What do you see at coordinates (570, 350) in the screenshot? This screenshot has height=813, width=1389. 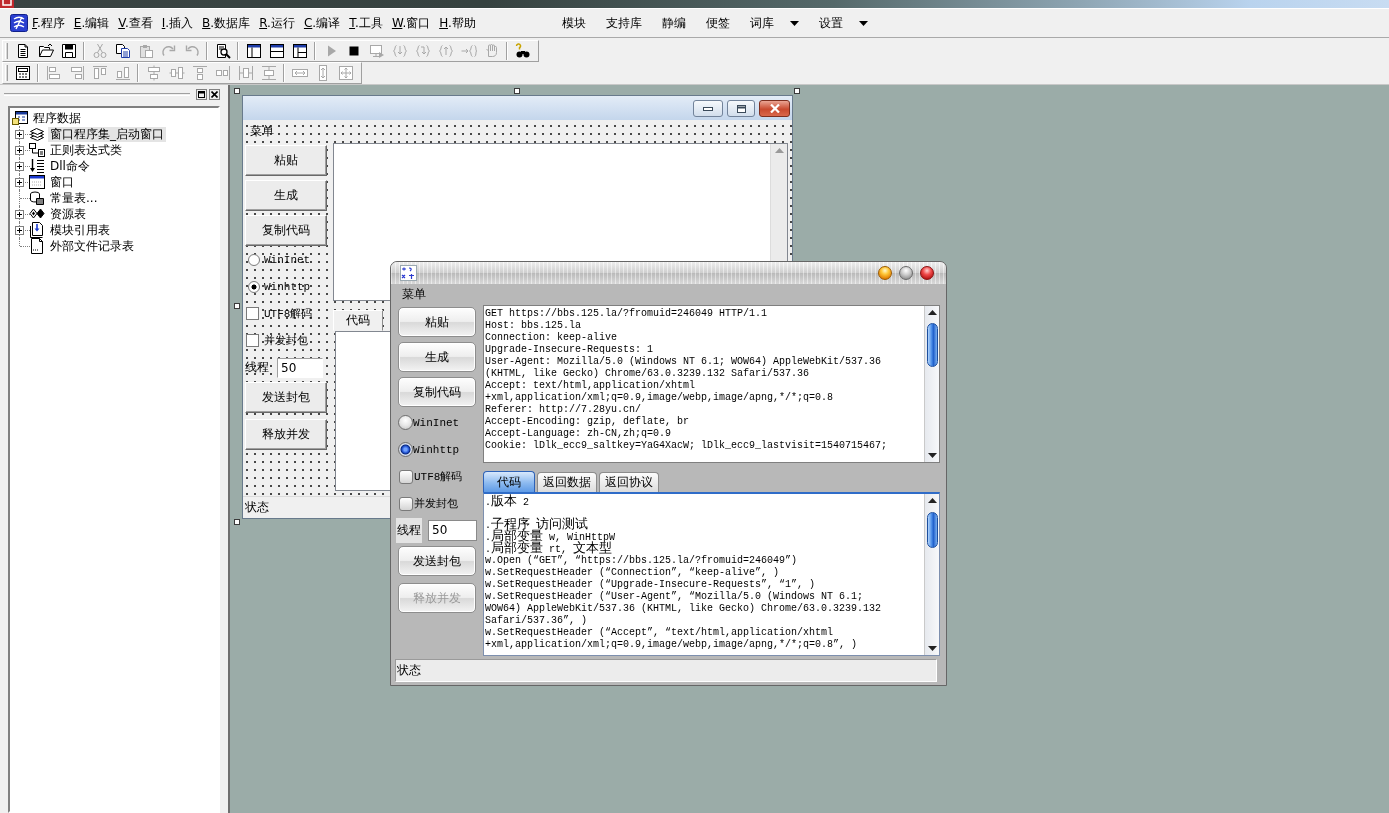 I see `text-line: Upgrade-Insecure-Requests: 1` at bounding box center [570, 350].